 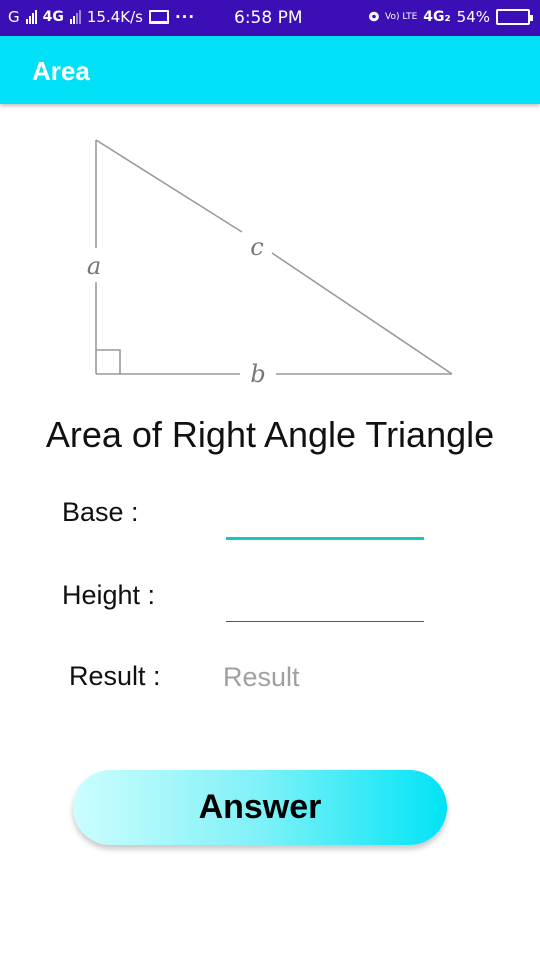 I want to click on side-c-line-bottom, so click(x=362, y=313).